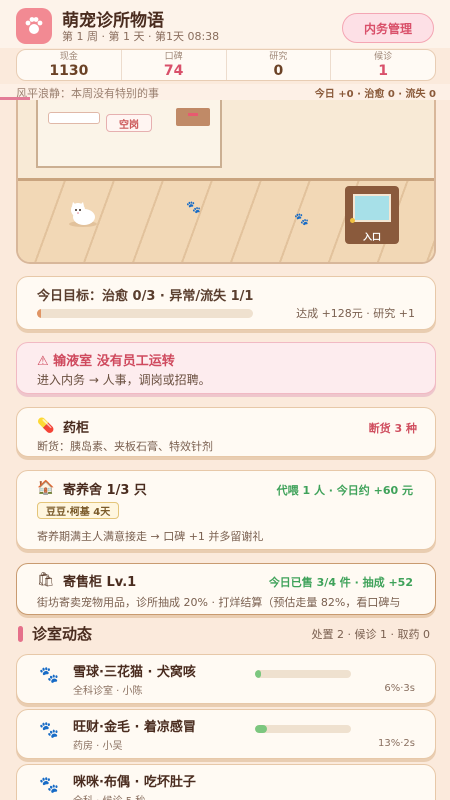  I want to click on patient-name: 旺财·金毛 · 着凉感冒, so click(134, 727).